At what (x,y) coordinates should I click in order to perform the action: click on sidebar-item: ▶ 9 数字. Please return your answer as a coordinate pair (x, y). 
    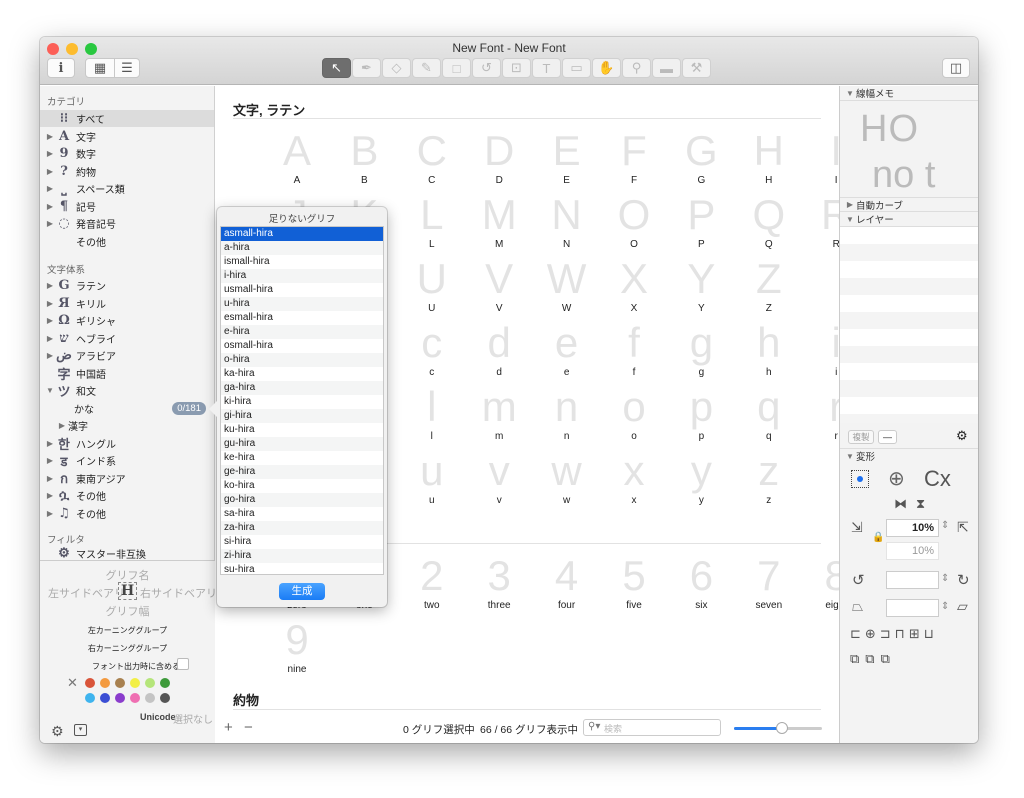
    Looking at the image, I should click on (127, 153).